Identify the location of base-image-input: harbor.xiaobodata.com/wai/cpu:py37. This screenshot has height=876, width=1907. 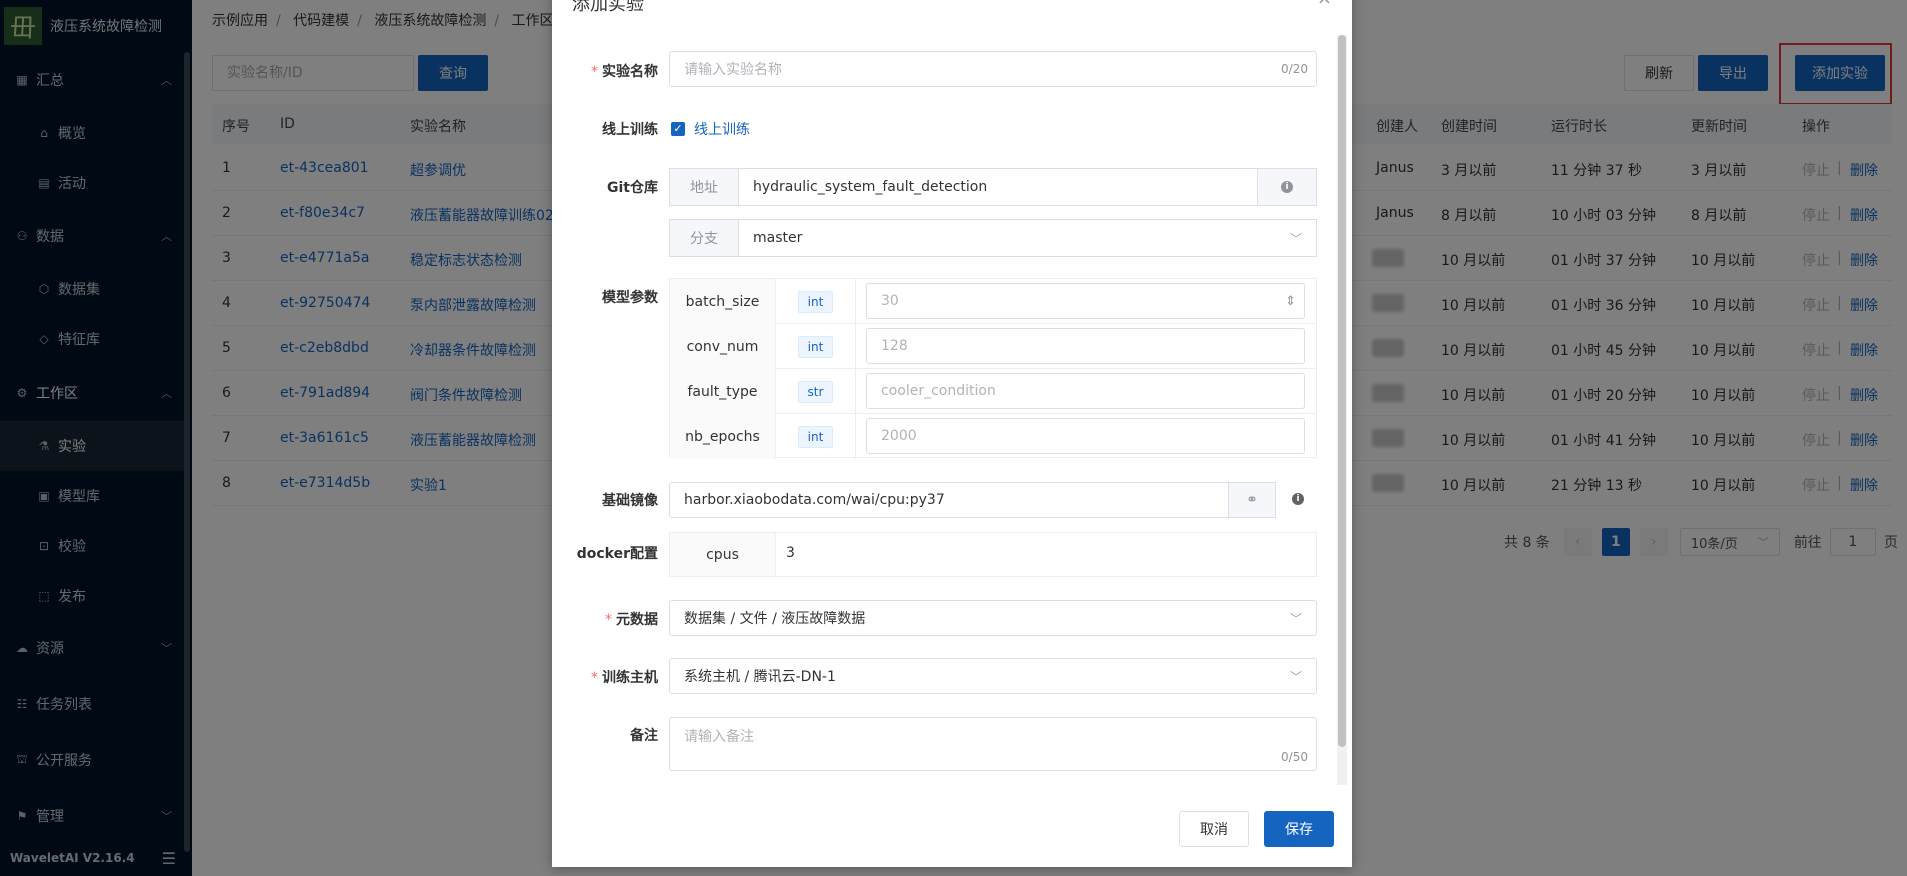
(949, 500).